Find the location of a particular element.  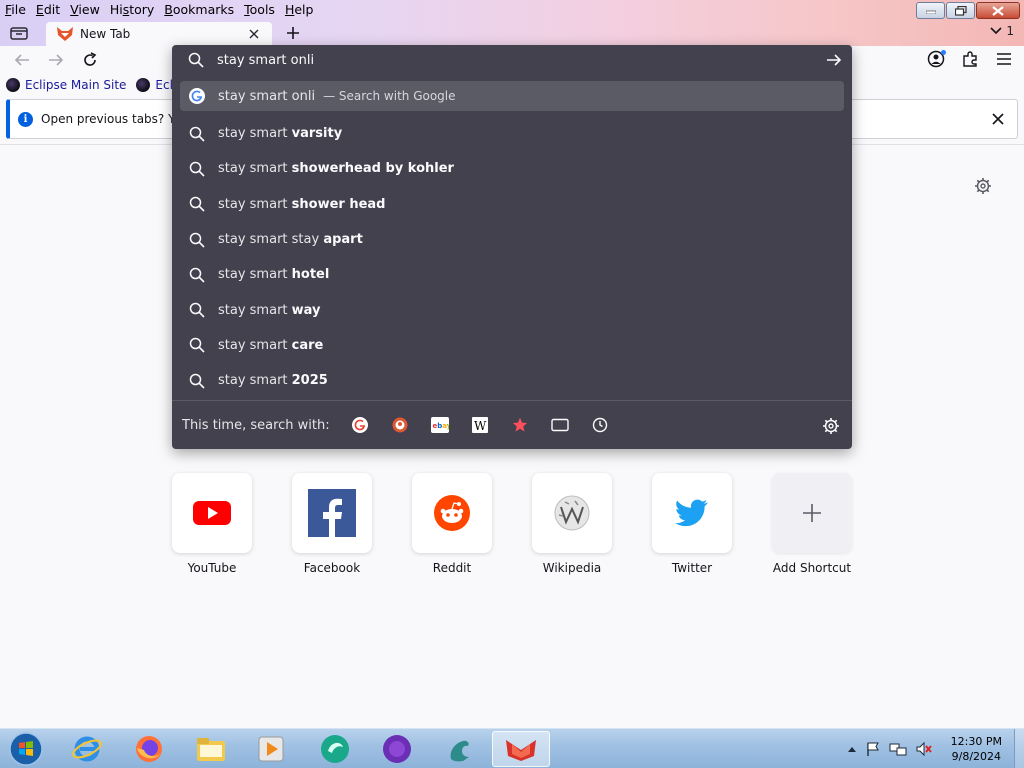

svg-text: ebay is located at coordinates (440, 426).